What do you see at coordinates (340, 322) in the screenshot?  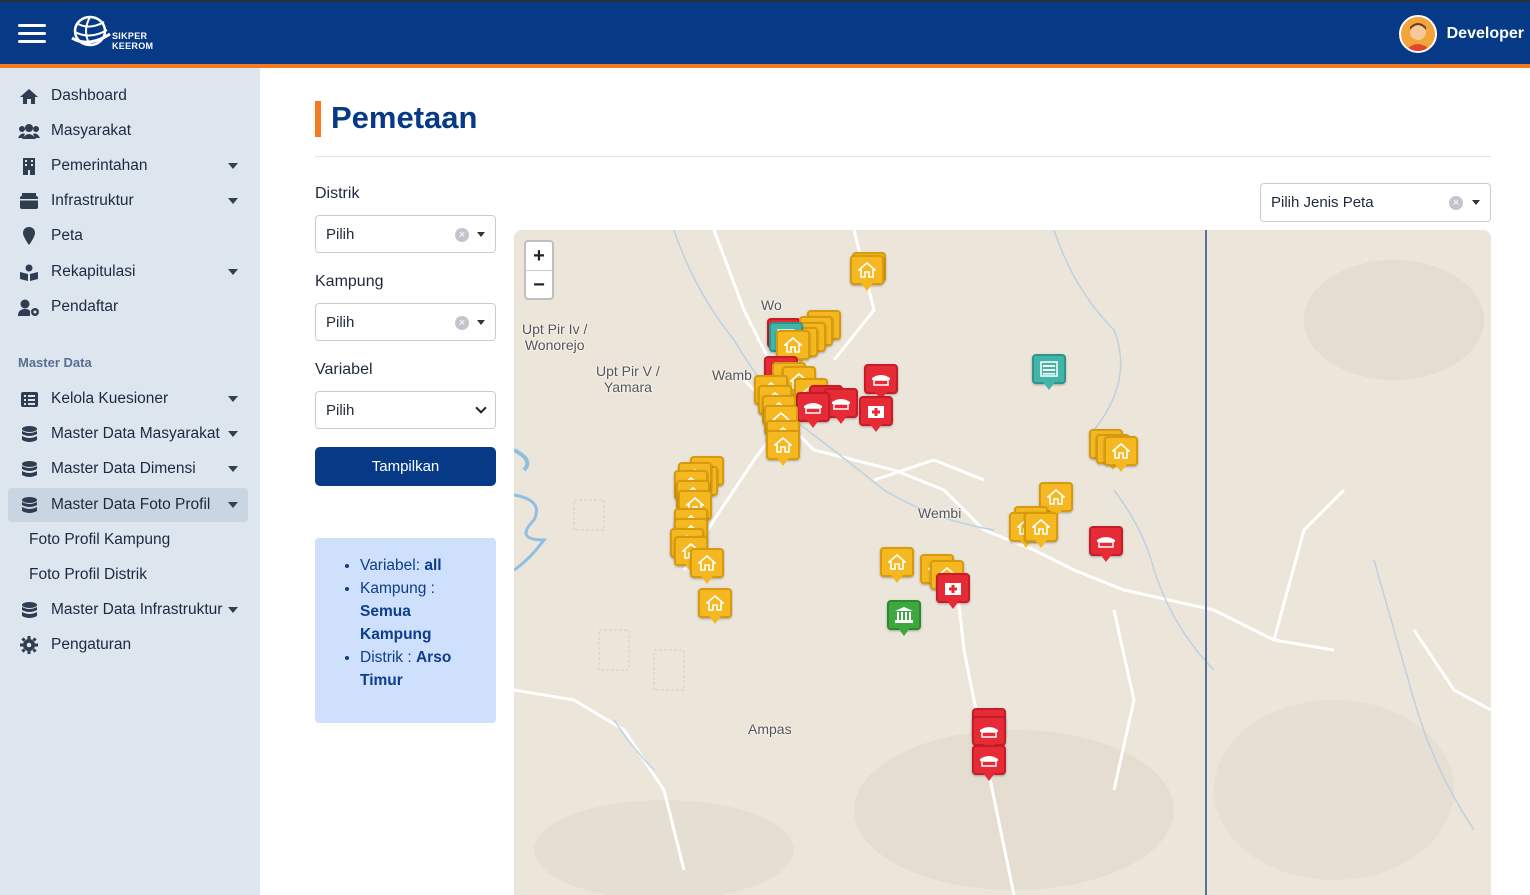 I see `kampung-select-value: Pilih` at bounding box center [340, 322].